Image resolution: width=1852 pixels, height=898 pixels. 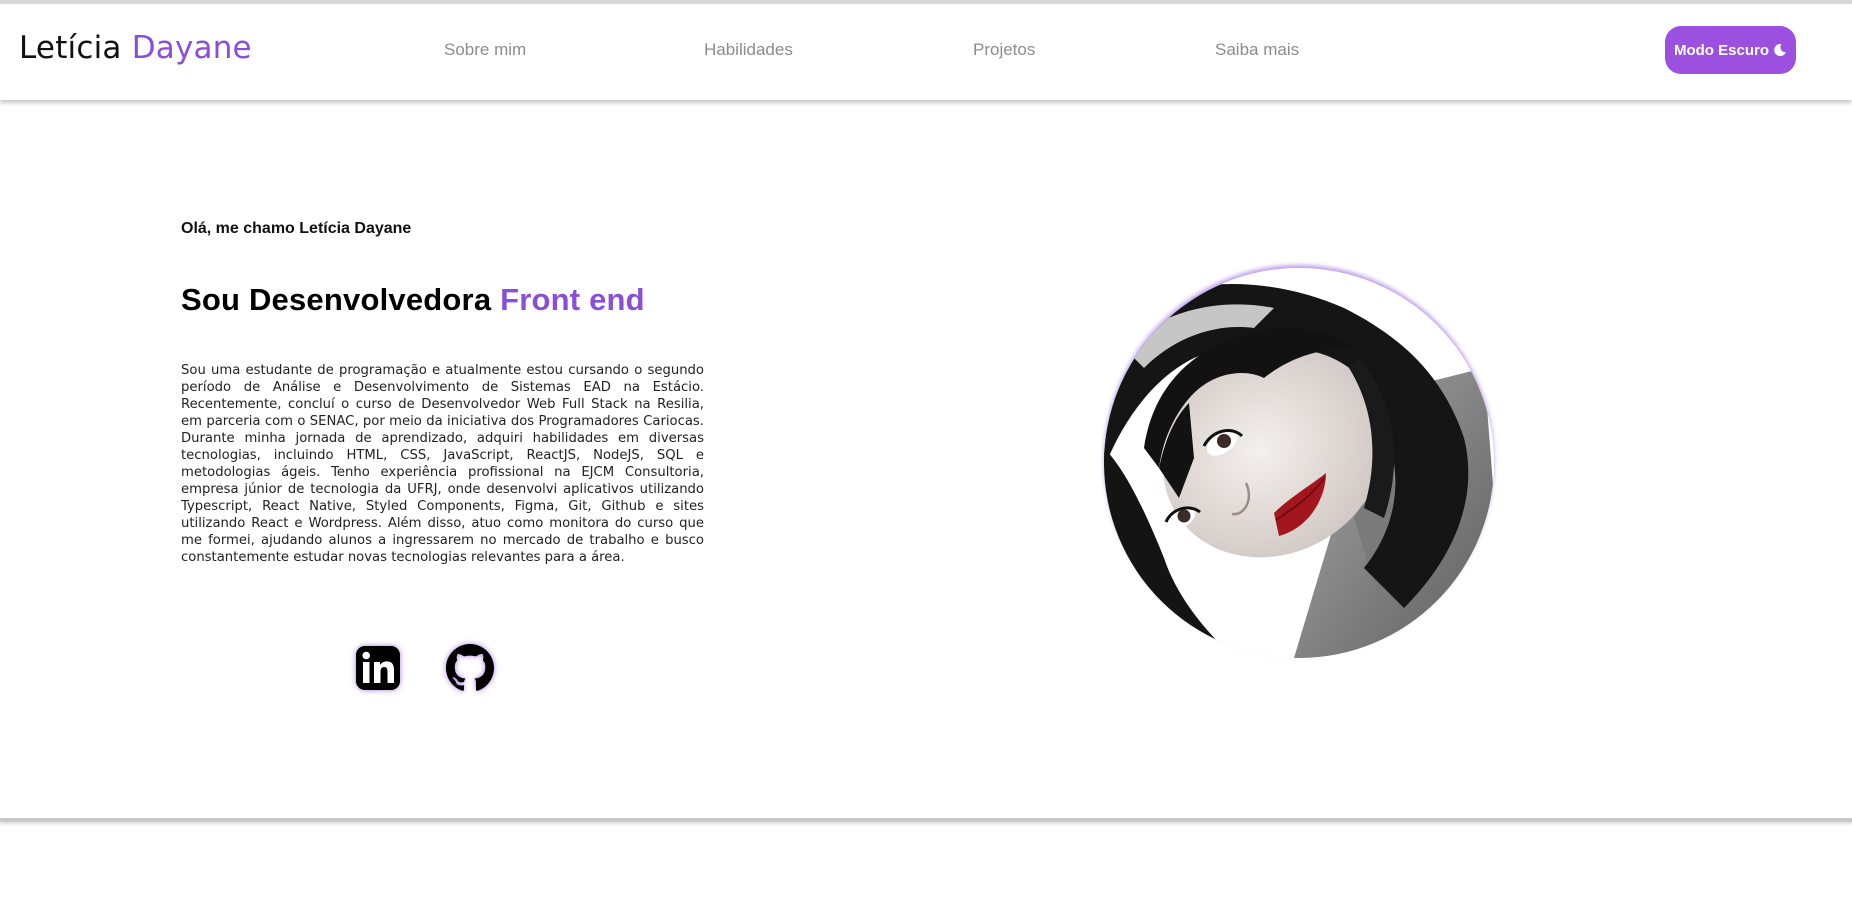 I want to click on linkedin-icon, so click(x=378, y=668).